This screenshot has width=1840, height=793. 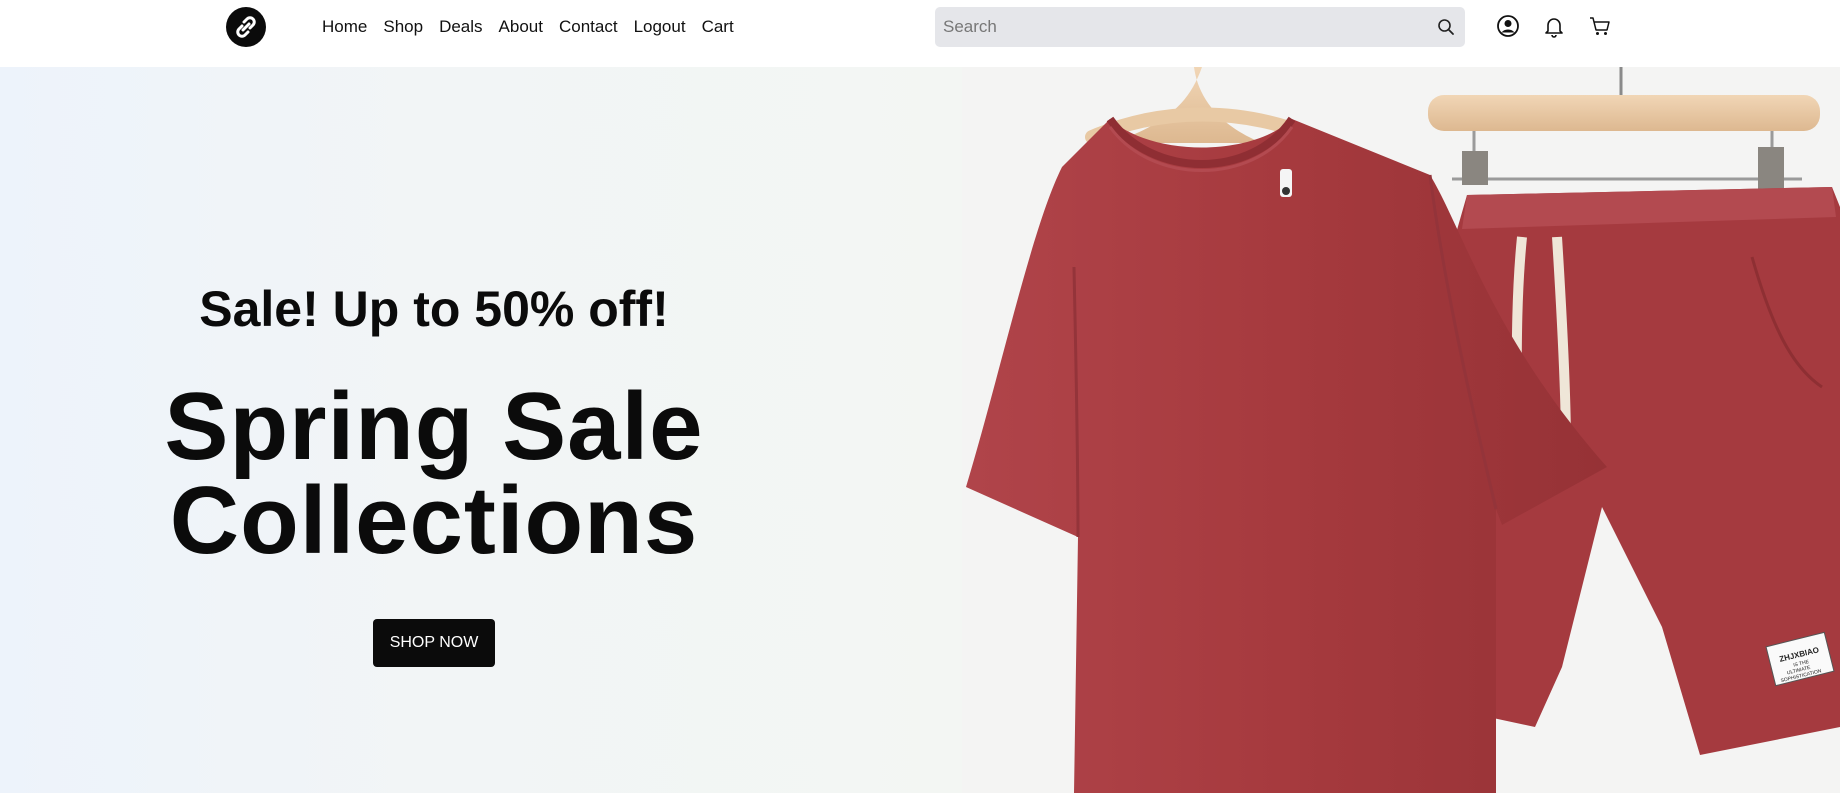 What do you see at coordinates (460, 27) in the screenshot?
I see `nav-deals: Deals` at bounding box center [460, 27].